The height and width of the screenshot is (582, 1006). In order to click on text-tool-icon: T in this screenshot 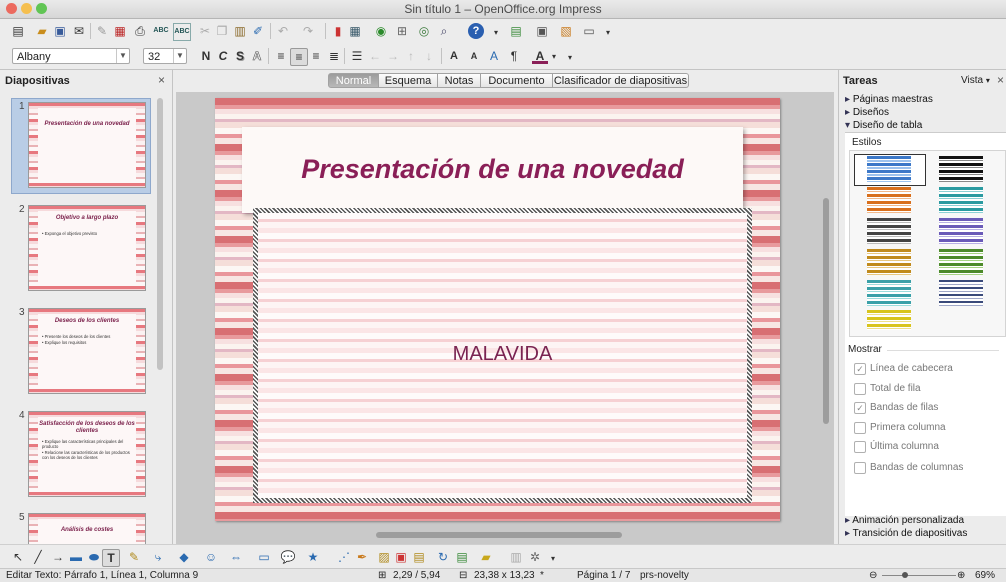, I will do `click(111, 558)`.